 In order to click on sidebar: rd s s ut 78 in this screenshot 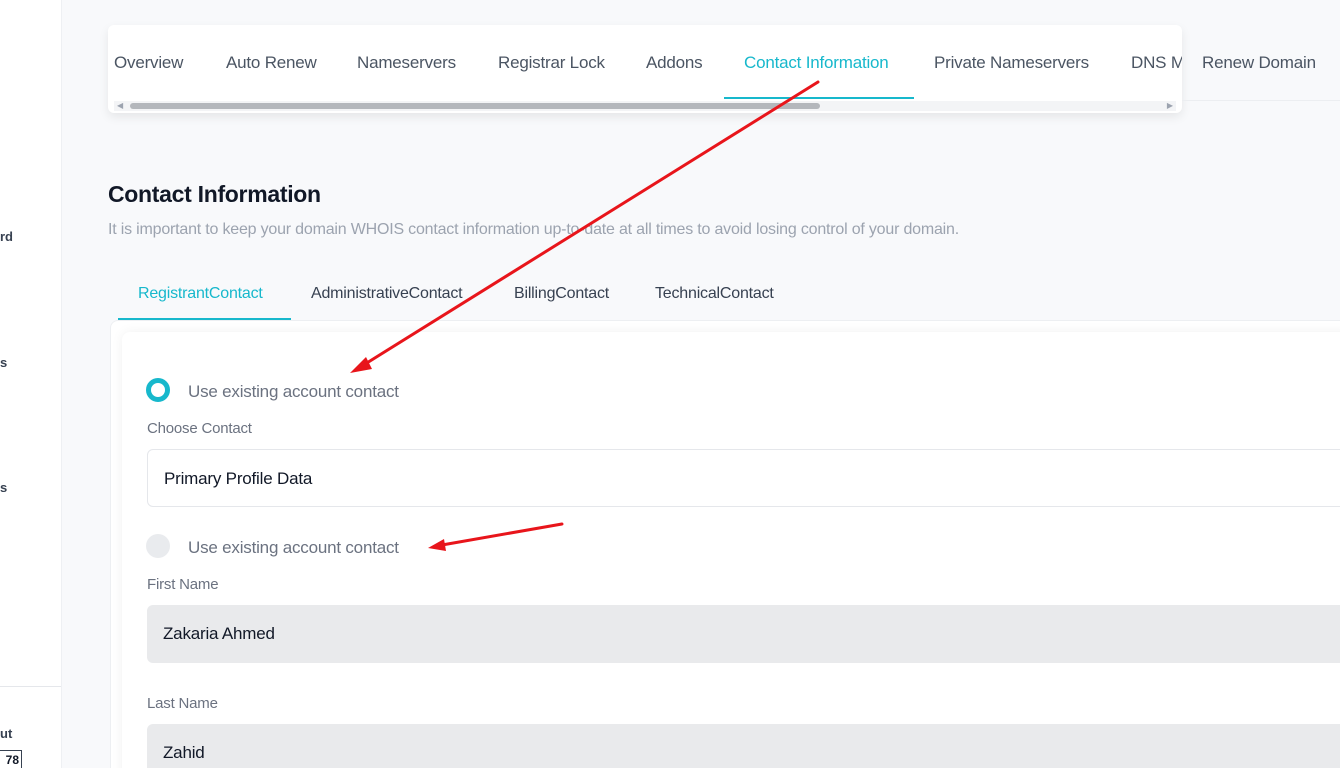, I will do `click(31, 384)`.